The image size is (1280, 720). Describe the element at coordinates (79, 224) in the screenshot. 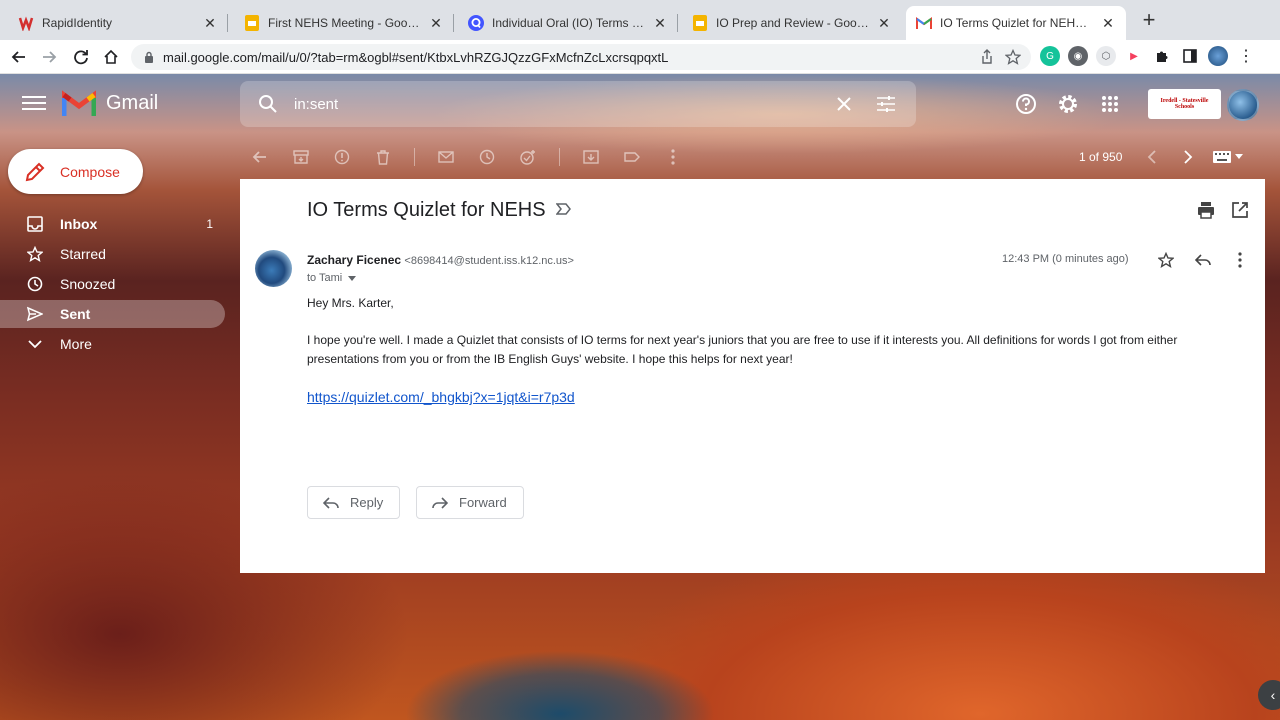

I see `sidebar-item-label: Inbox` at that location.